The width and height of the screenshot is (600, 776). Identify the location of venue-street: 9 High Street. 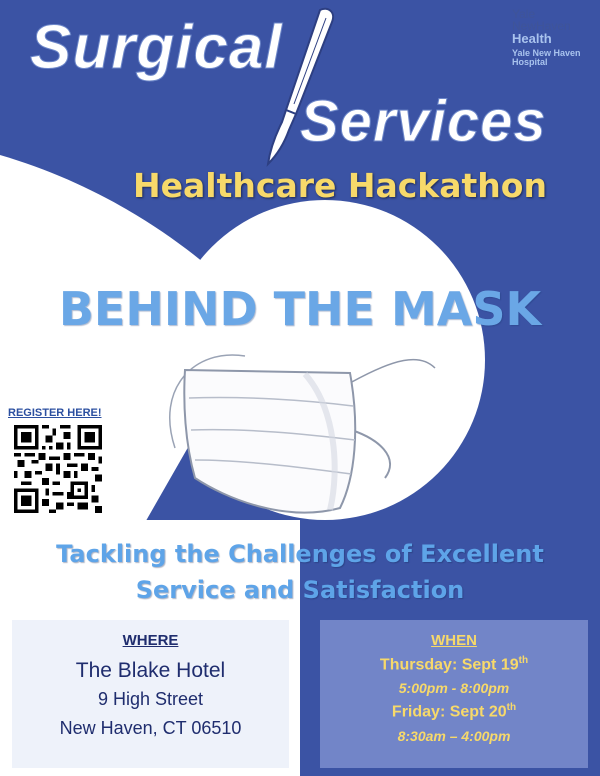
(150, 699).